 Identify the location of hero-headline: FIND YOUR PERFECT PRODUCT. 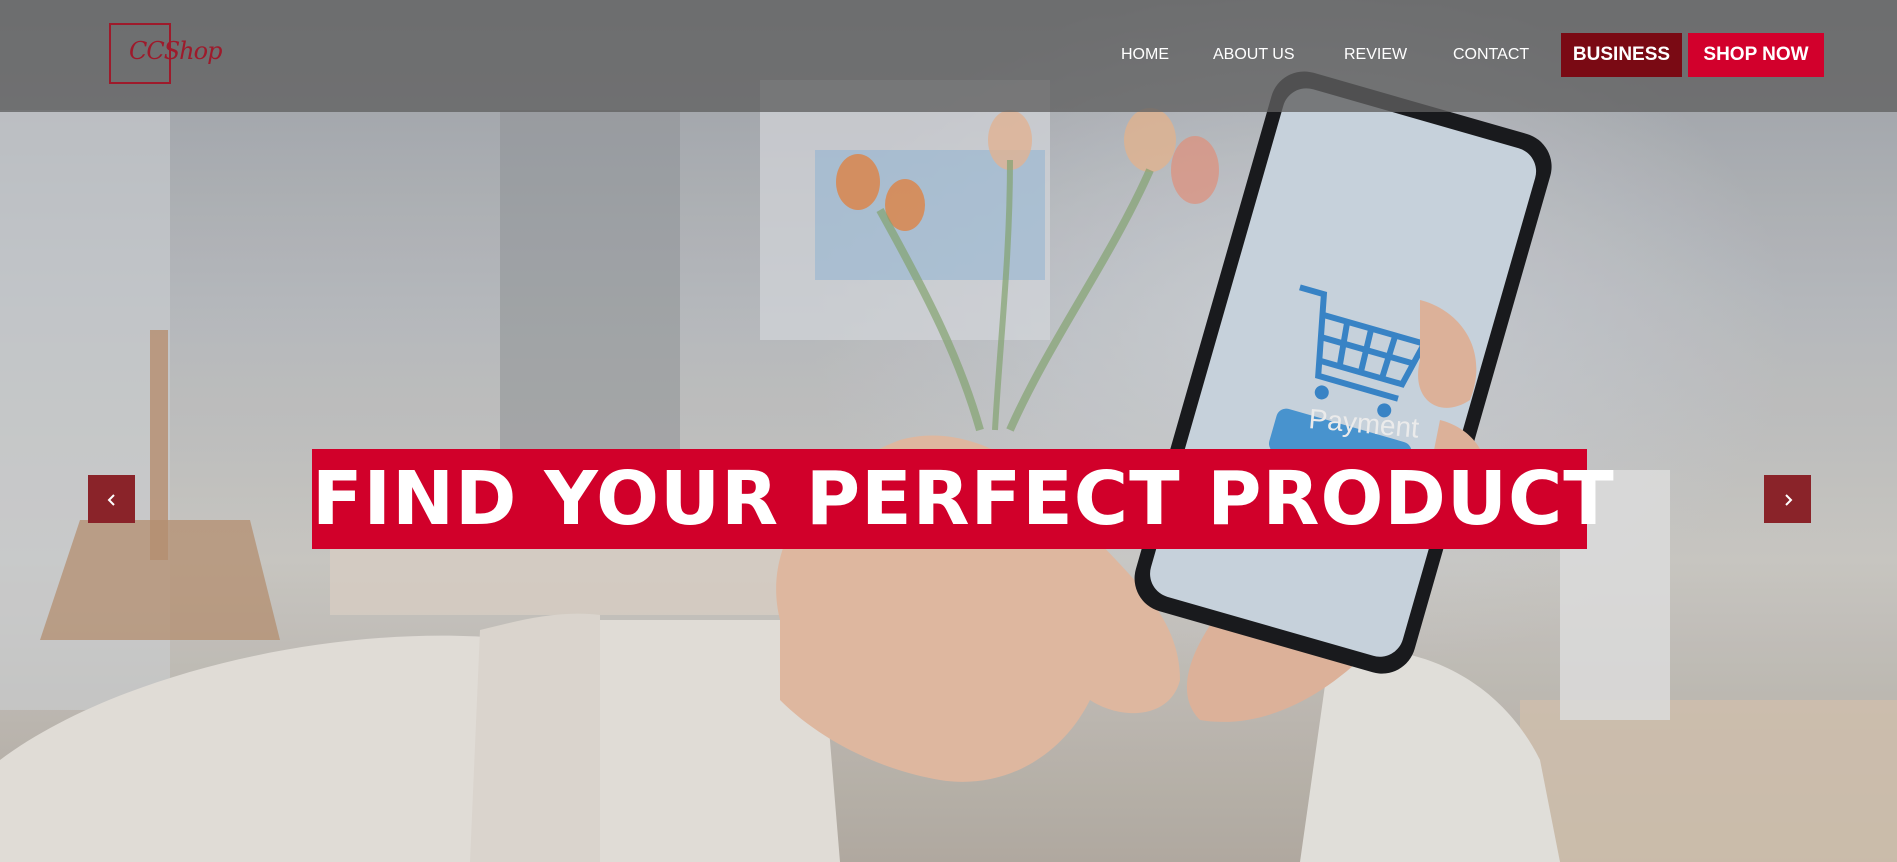
(963, 499).